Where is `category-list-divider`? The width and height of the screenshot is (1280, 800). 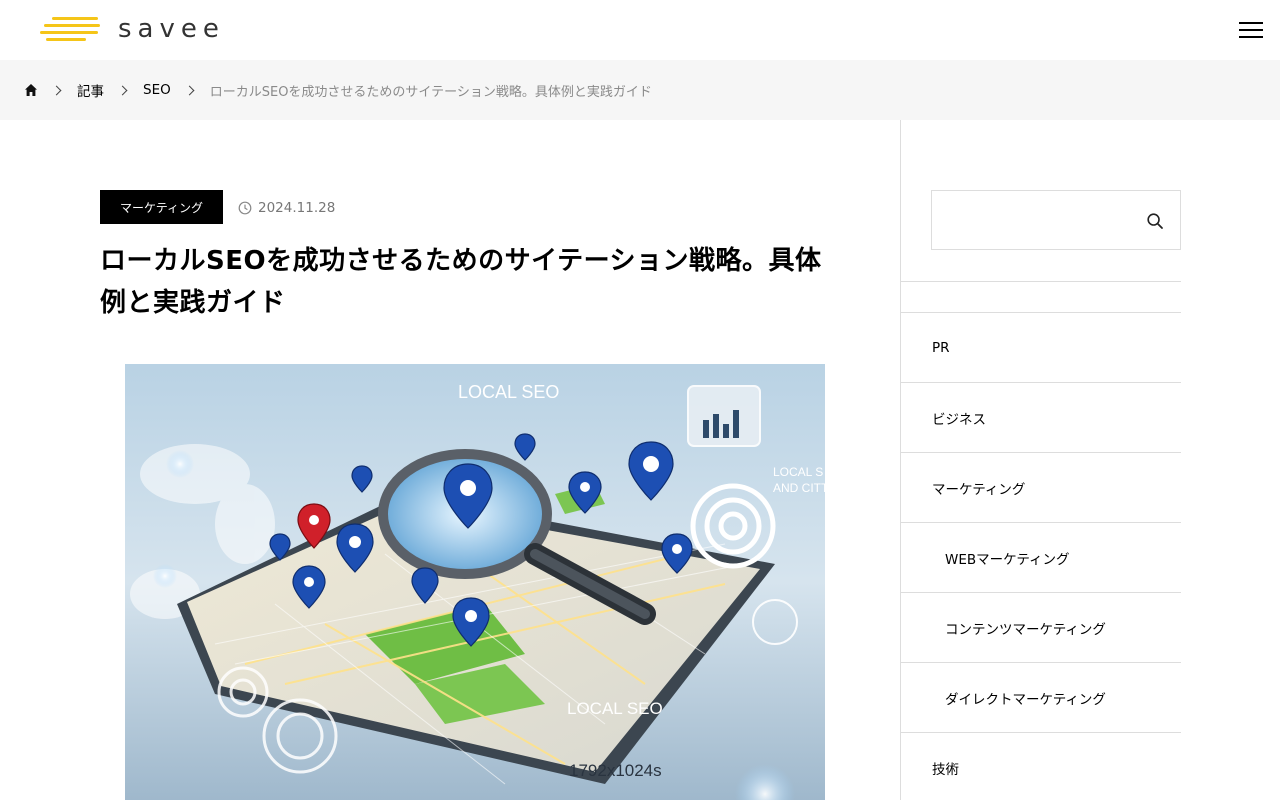
category-list-divider is located at coordinates (1041, 297).